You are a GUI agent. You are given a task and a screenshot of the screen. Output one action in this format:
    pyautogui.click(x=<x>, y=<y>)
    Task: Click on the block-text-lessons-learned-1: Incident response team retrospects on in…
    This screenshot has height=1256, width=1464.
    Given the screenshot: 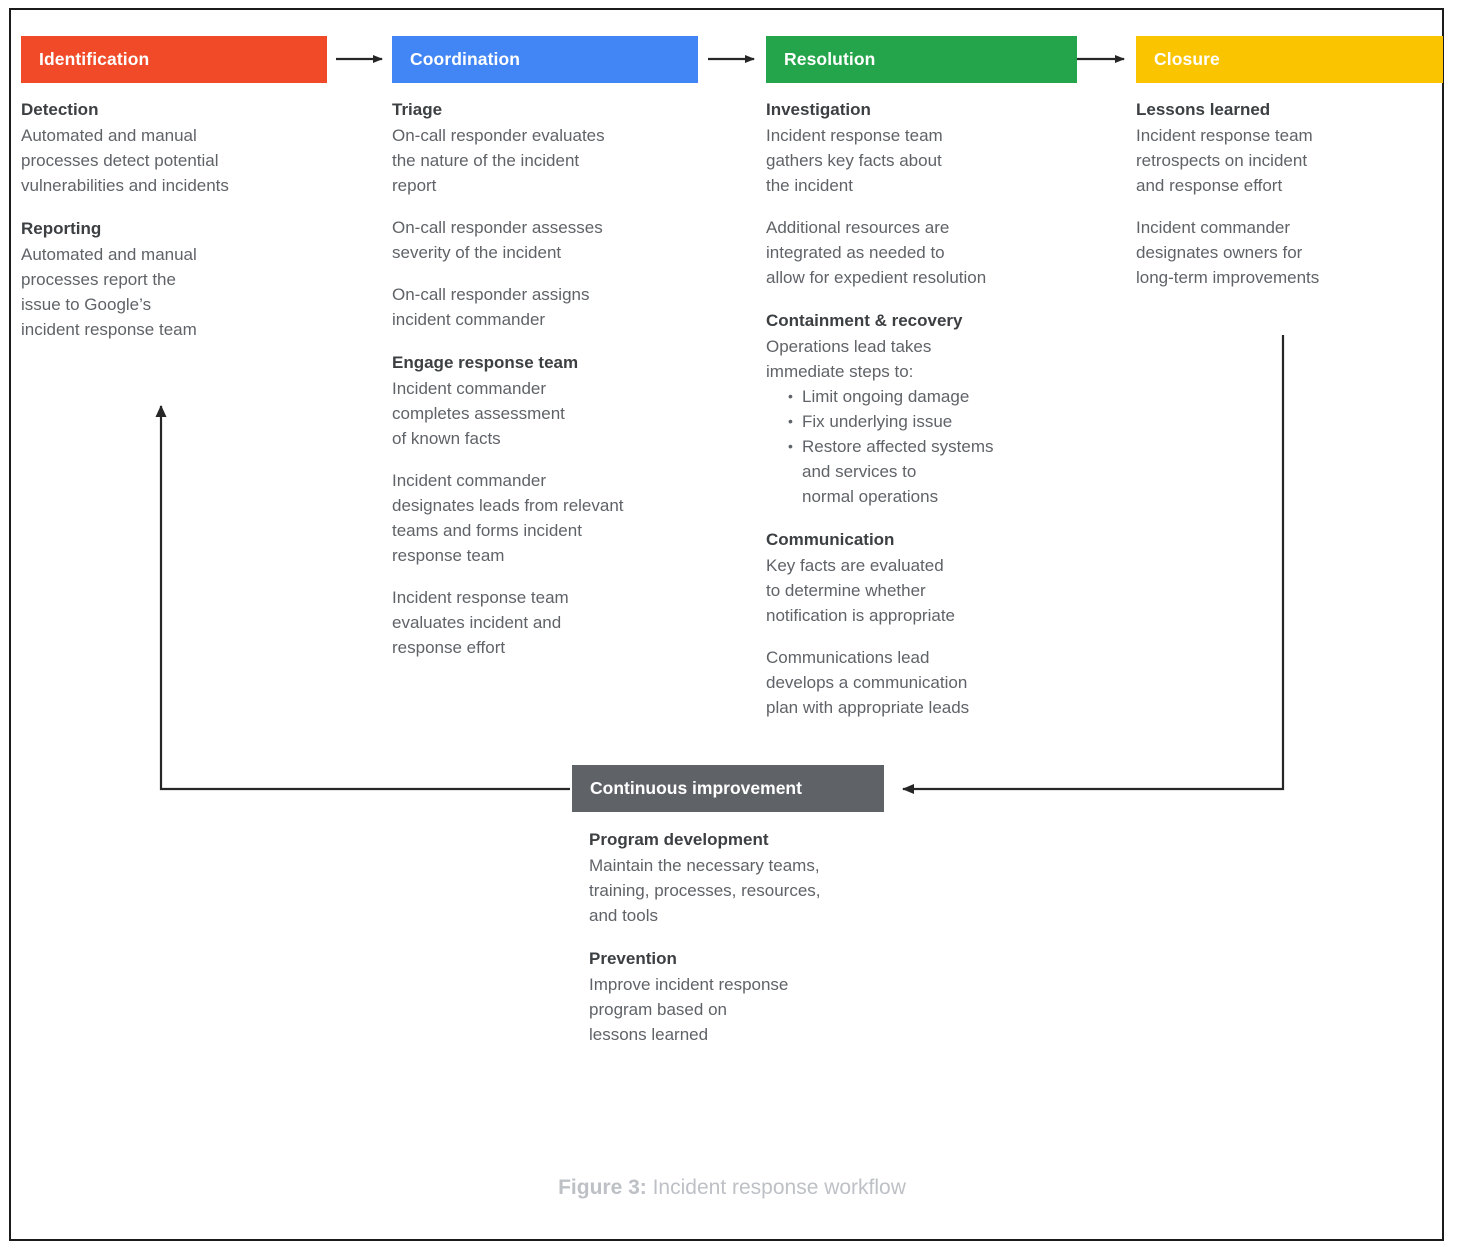 What is the action you would take?
    pyautogui.click(x=1224, y=160)
    